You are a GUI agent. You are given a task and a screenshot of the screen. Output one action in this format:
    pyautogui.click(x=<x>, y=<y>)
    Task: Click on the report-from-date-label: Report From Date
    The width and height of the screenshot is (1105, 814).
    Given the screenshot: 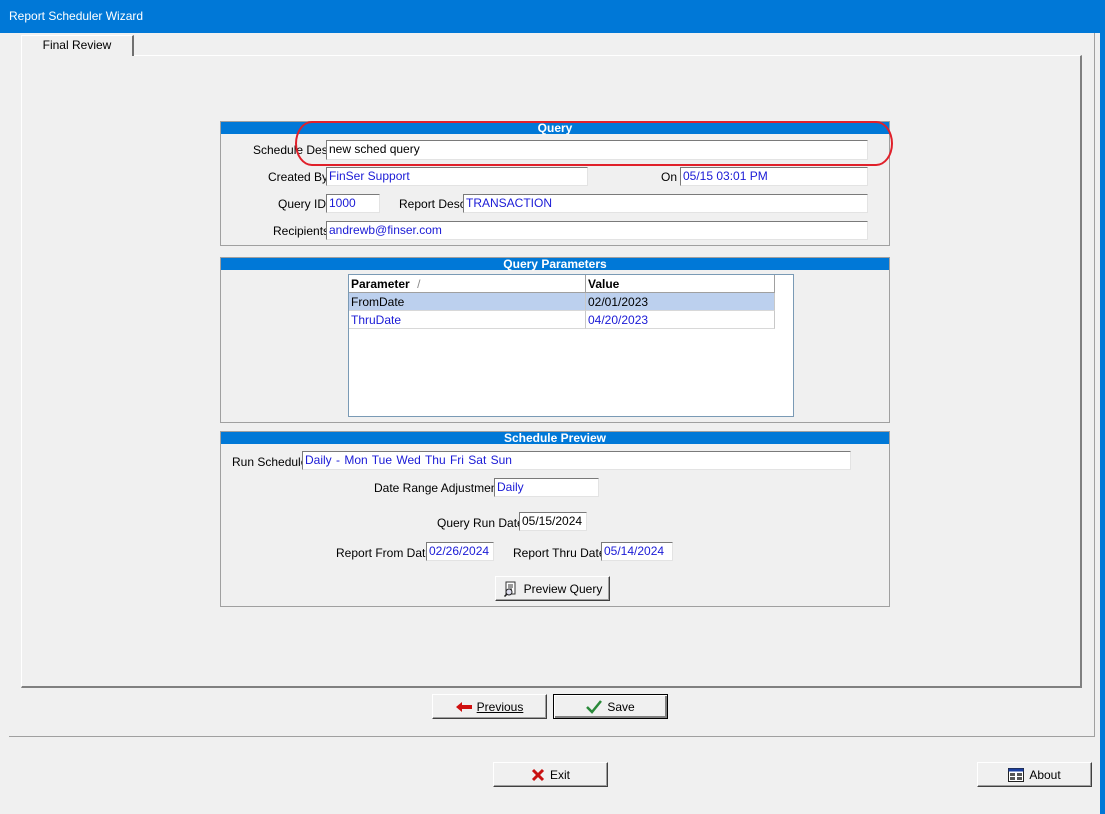 What is the action you would take?
    pyautogui.click(x=384, y=553)
    